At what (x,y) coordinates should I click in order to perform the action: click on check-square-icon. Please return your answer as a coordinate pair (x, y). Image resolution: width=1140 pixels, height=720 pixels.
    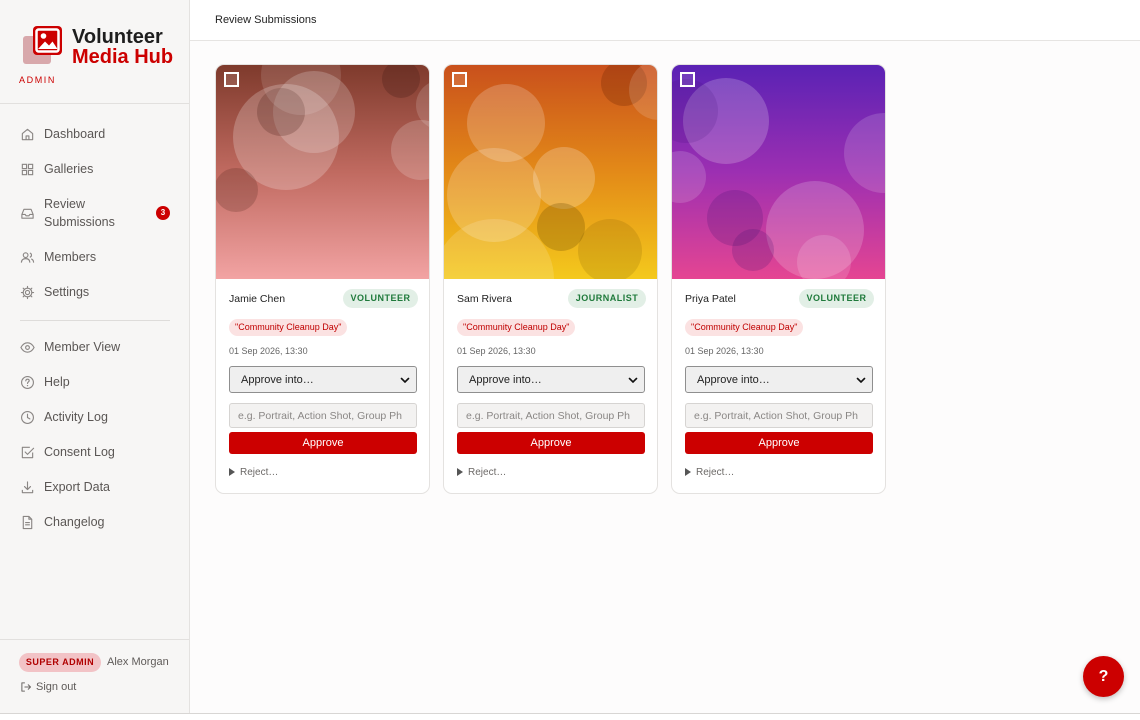
    Looking at the image, I should click on (28, 452).